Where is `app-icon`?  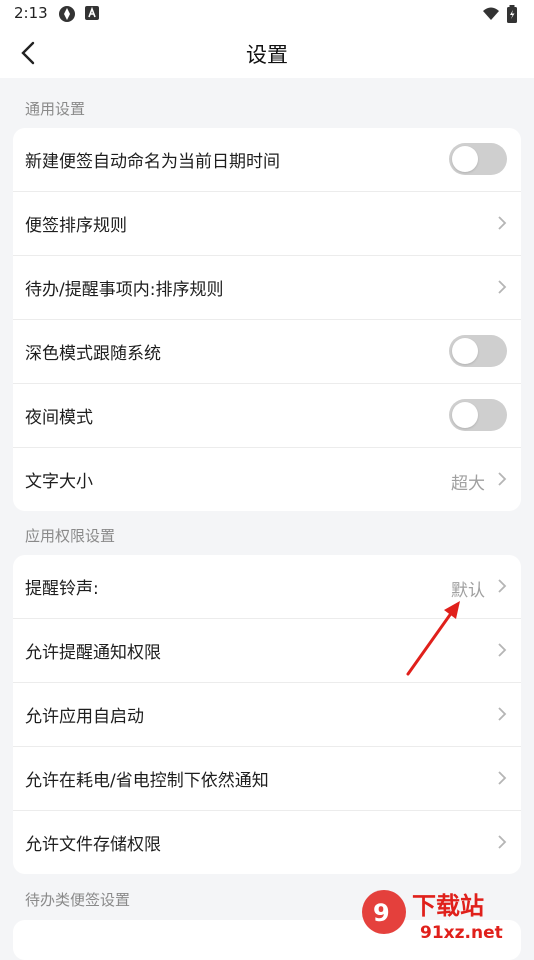
app-icon is located at coordinates (67, 14).